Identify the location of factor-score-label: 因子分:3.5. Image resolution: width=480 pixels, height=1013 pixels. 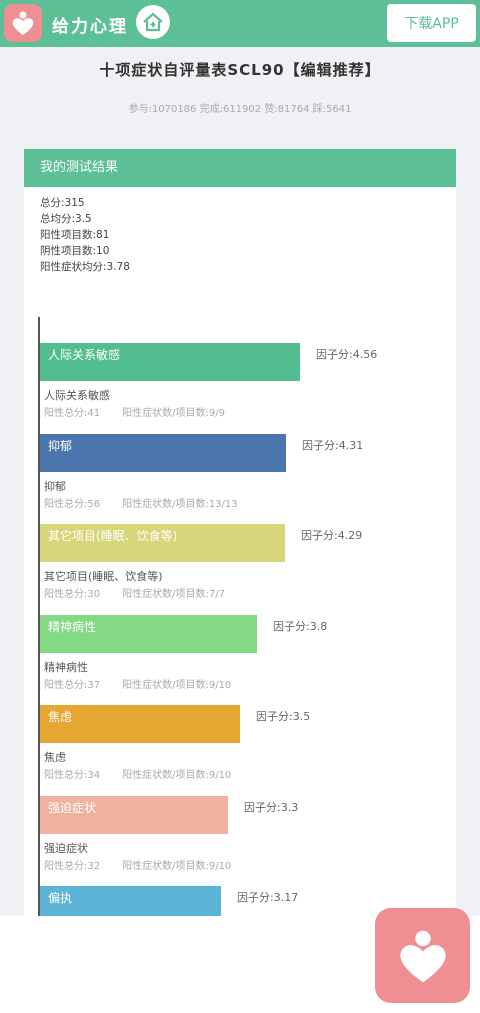
(283, 716).